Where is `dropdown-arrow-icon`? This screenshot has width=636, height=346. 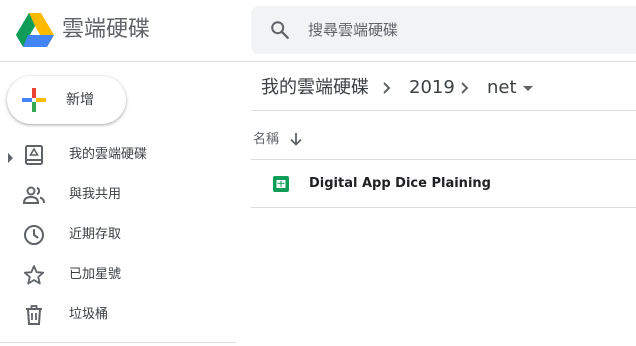
dropdown-arrow-icon is located at coordinates (528, 88).